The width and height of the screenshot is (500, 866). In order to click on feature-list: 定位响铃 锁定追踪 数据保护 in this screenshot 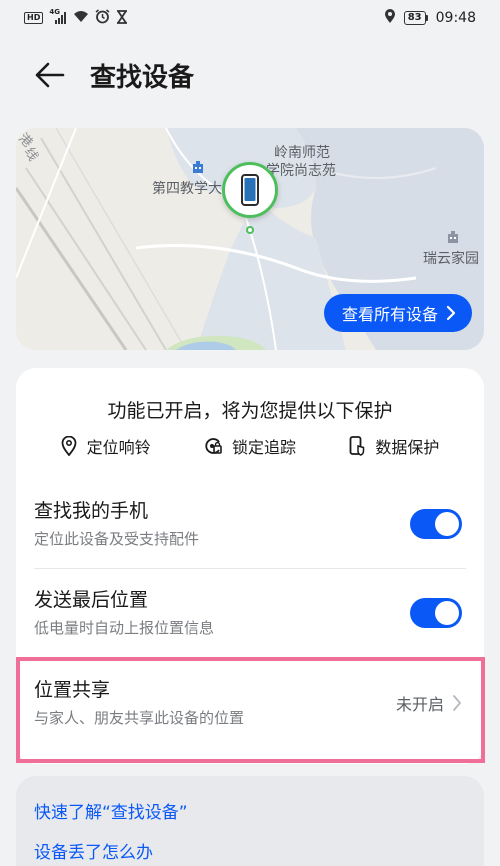, I will do `click(250, 446)`.